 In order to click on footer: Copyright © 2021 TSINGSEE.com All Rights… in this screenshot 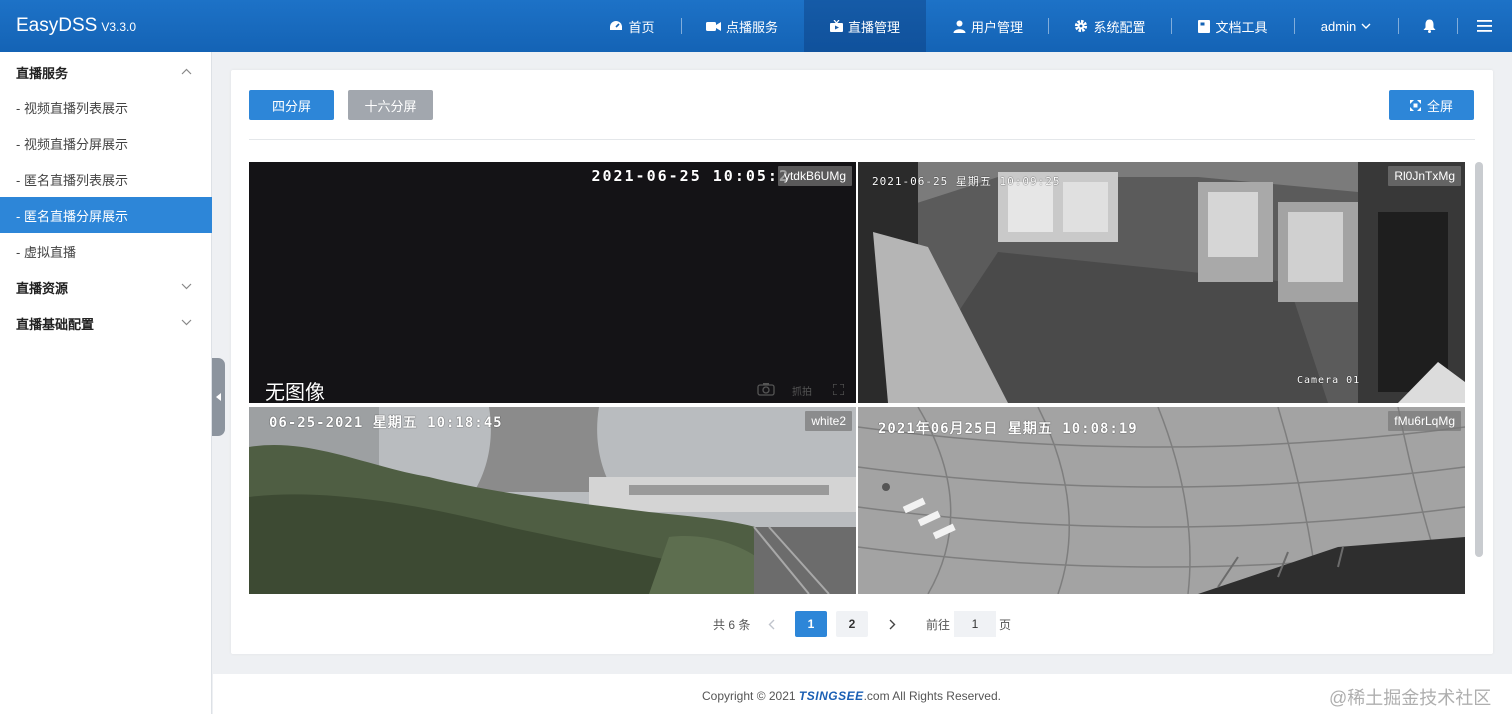, I will do `click(862, 694)`.